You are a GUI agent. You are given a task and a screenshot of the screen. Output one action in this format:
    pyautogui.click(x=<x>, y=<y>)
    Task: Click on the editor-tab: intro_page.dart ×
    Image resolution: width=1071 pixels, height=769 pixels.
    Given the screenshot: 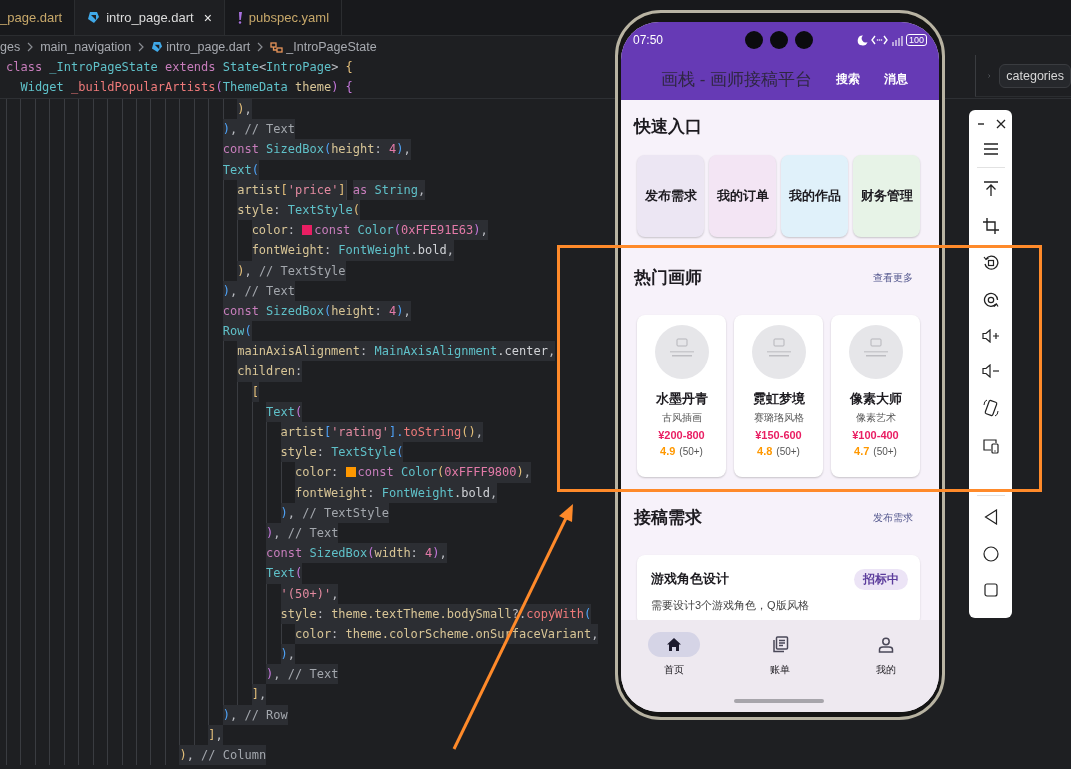 What is the action you would take?
    pyautogui.click(x=150, y=17)
    